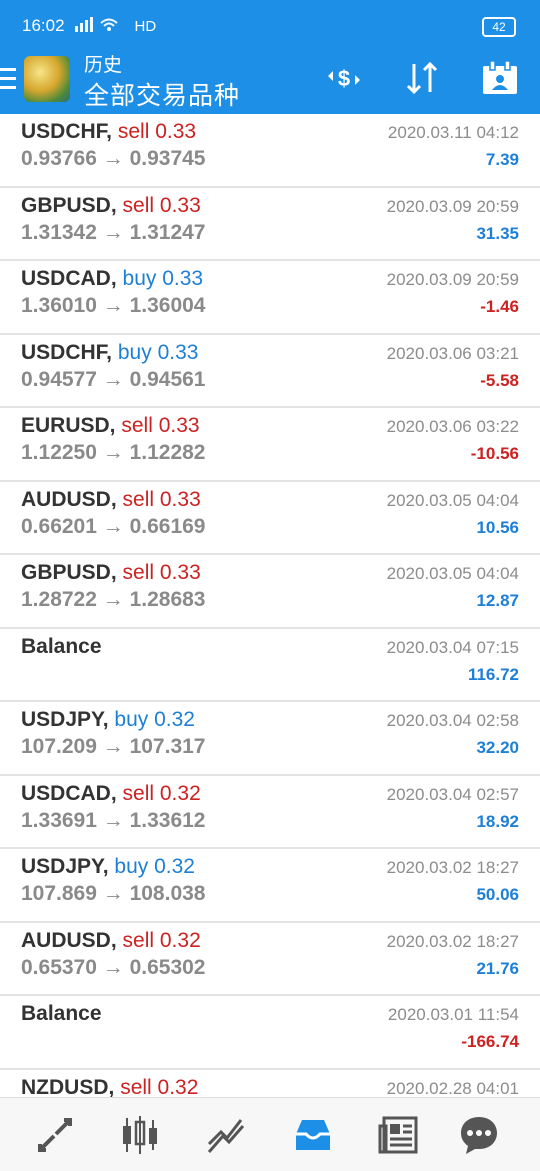 The width and height of the screenshot is (540, 1171). Describe the element at coordinates (499, 380) in the screenshot. I see `trade-profit: -5.58` at that location.